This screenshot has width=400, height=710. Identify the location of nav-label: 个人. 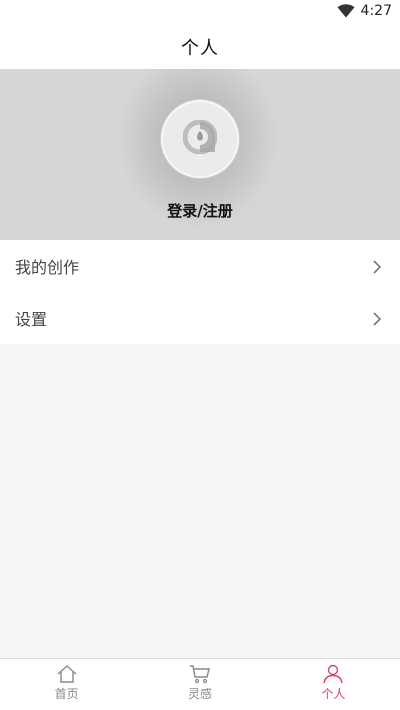
(333, 694).